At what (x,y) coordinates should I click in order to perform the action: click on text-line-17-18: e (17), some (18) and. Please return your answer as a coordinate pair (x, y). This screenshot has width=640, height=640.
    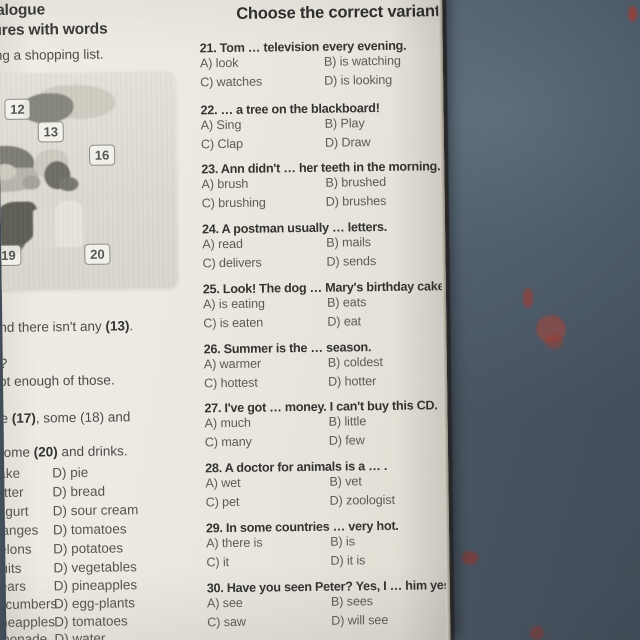
    Looking at the image, I should click on (65, 417).